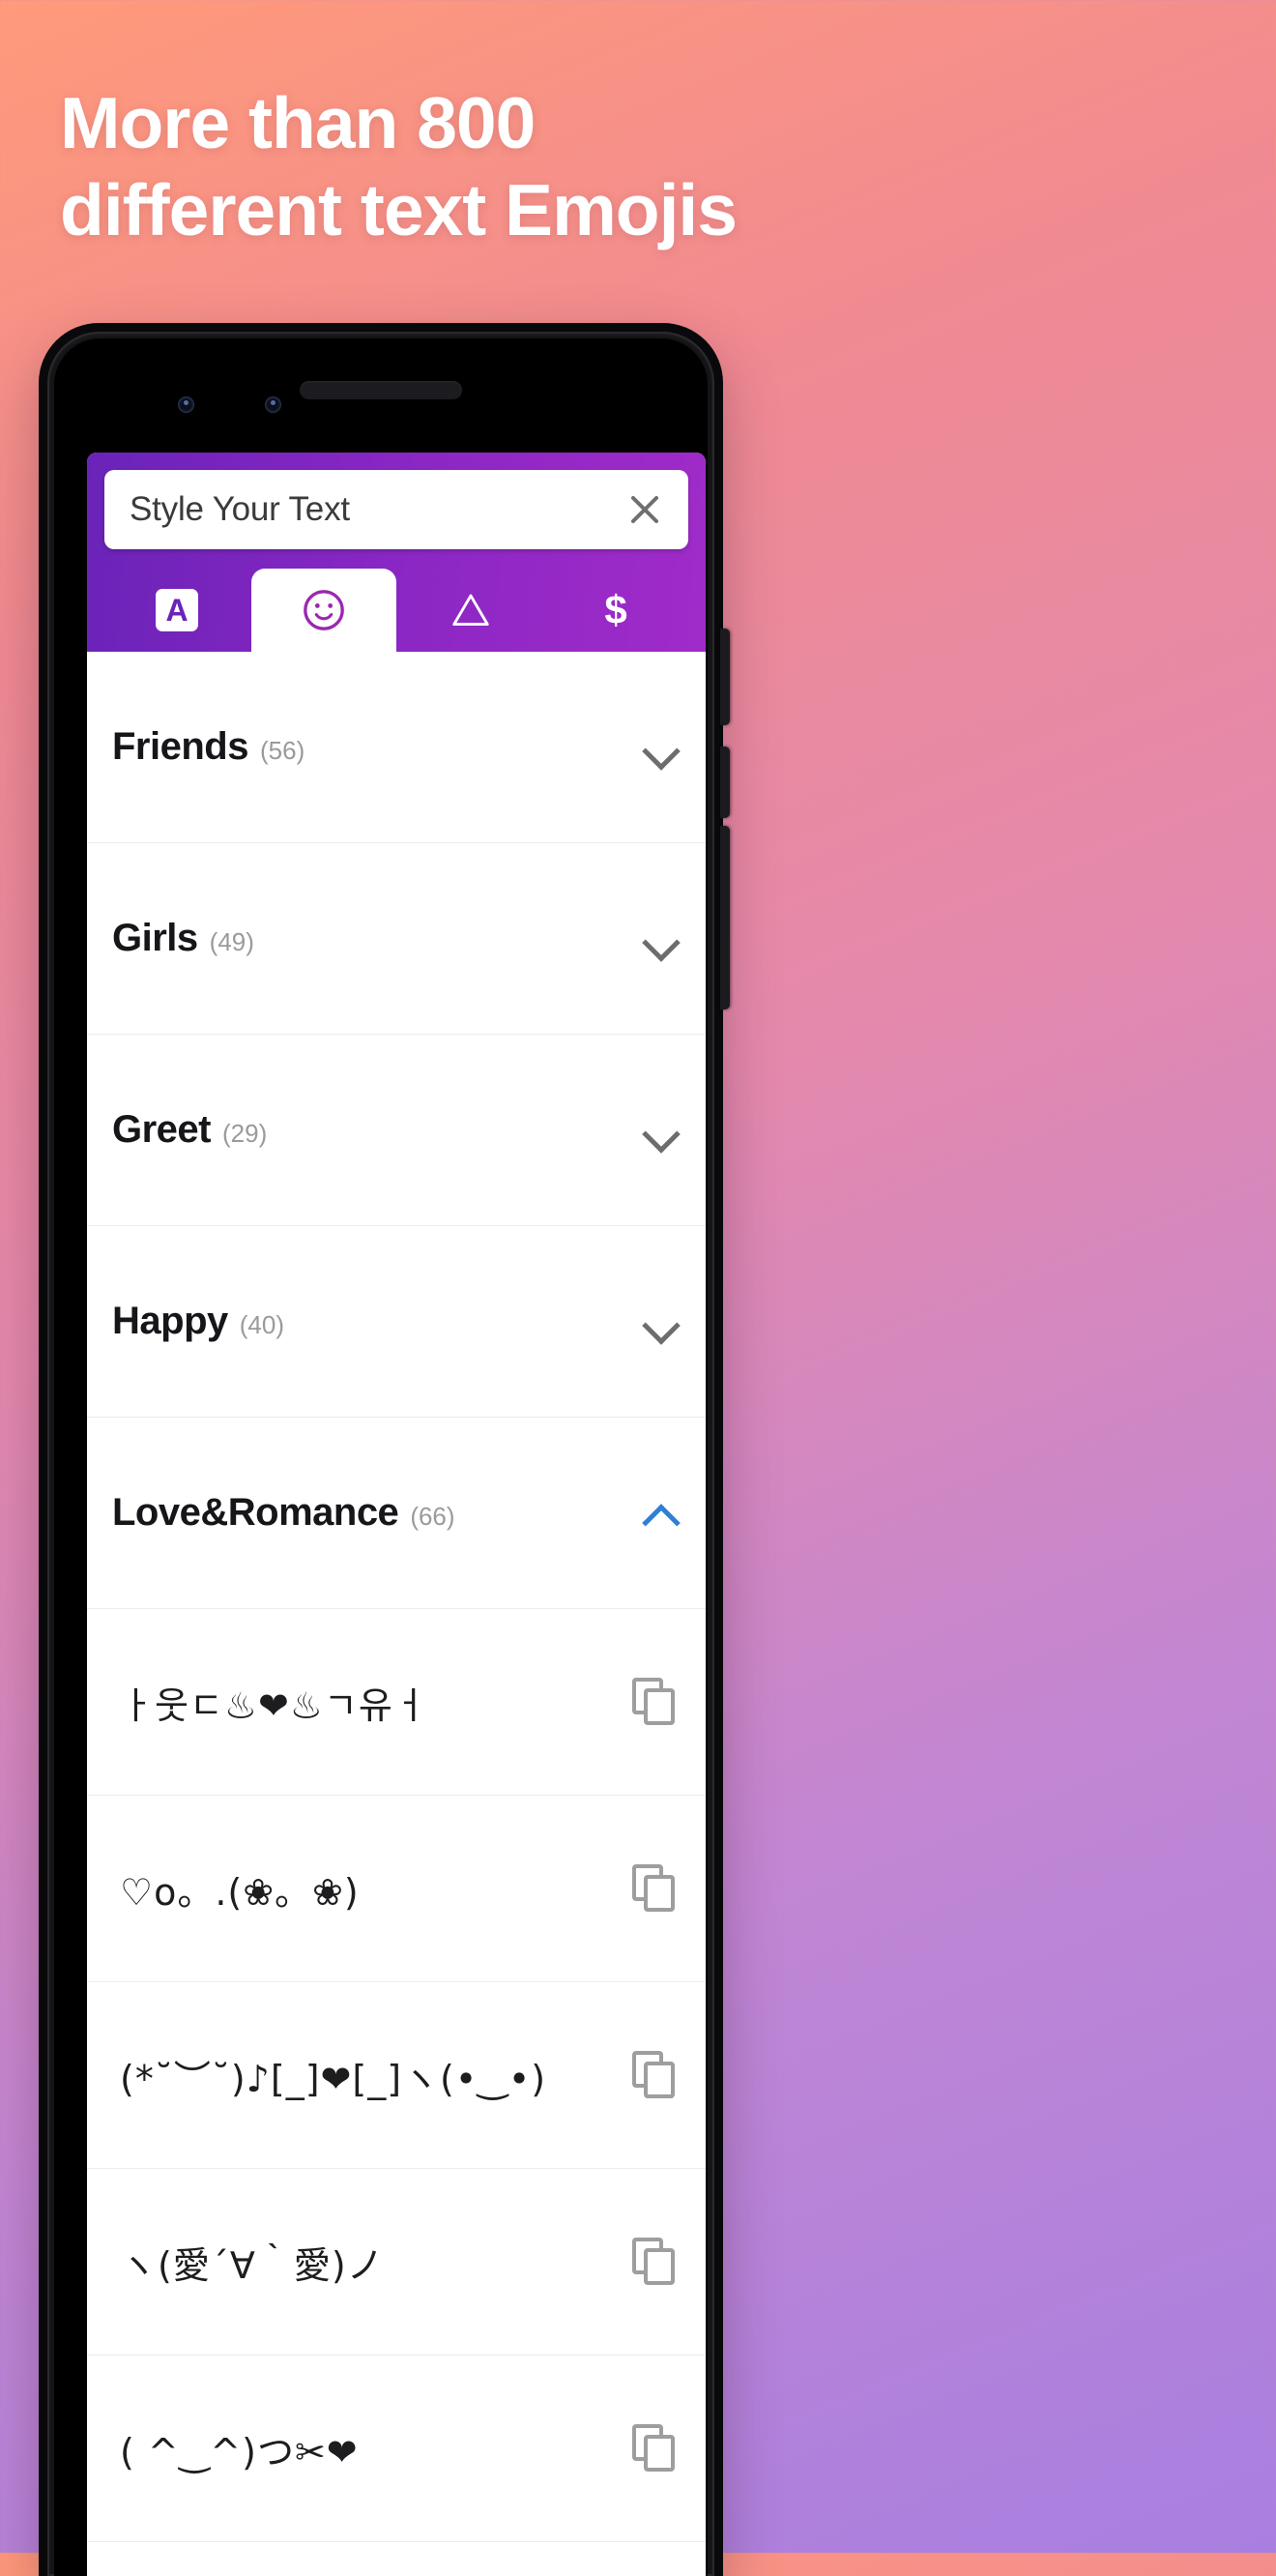  I want to click on category-row-friends: Friends (56), so click(397, 747).